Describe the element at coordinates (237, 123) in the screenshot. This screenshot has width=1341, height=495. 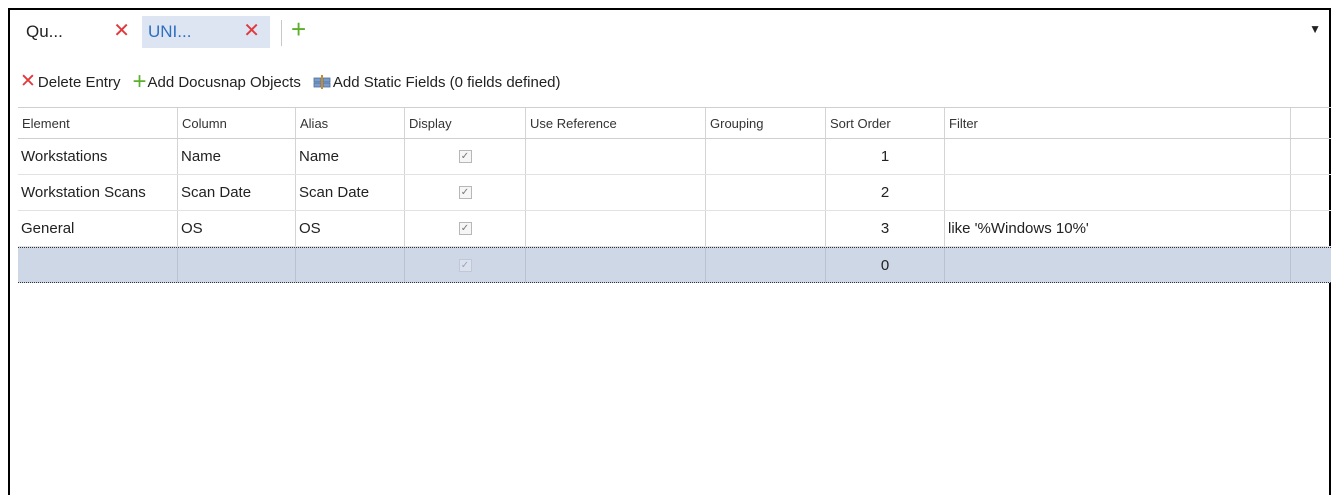
I see `column-header-column: Column` at that location.